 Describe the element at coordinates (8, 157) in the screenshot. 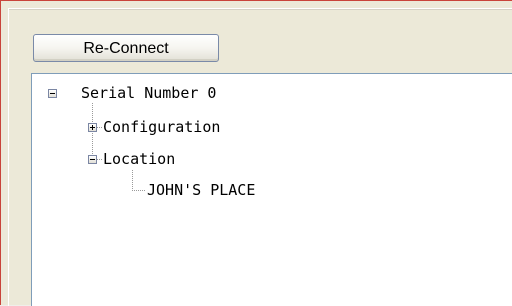

I see `panel-highlight-left` at that location.